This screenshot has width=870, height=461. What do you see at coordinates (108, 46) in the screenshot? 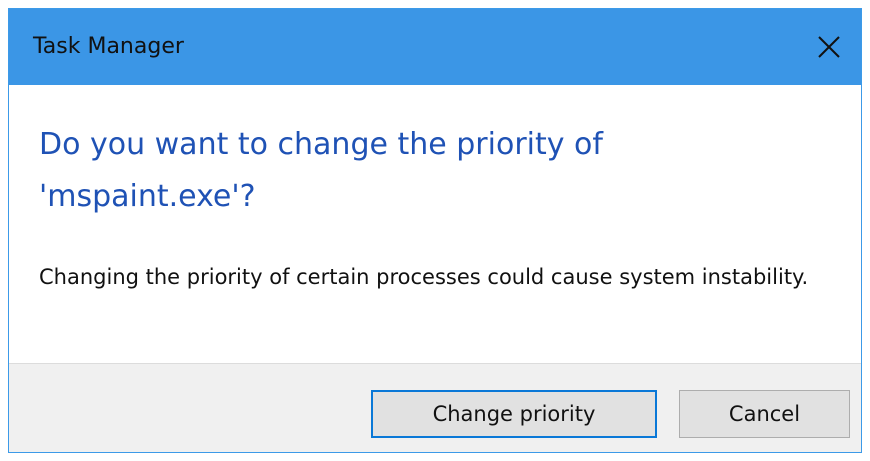
I see `window-title: Task Manager` at bounding box center [108, 46].